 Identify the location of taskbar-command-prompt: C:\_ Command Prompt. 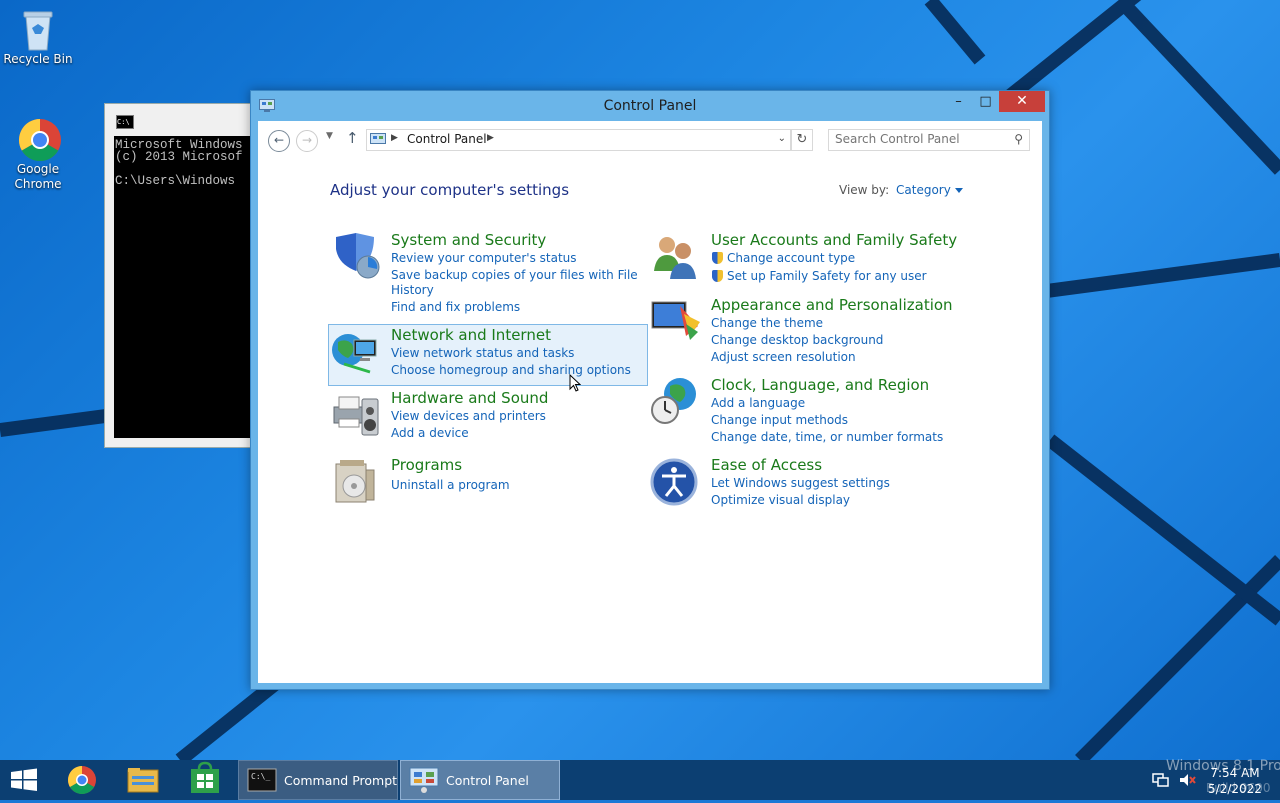
(318, 780).